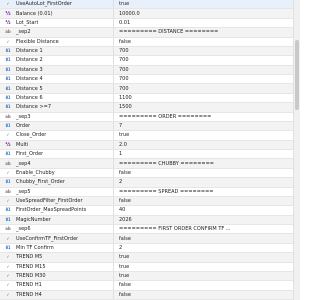 The width and height of the screenshot is (320, 300). I want to click on parameter-name-cell: ½ Lot_Start, so click(57, 23).